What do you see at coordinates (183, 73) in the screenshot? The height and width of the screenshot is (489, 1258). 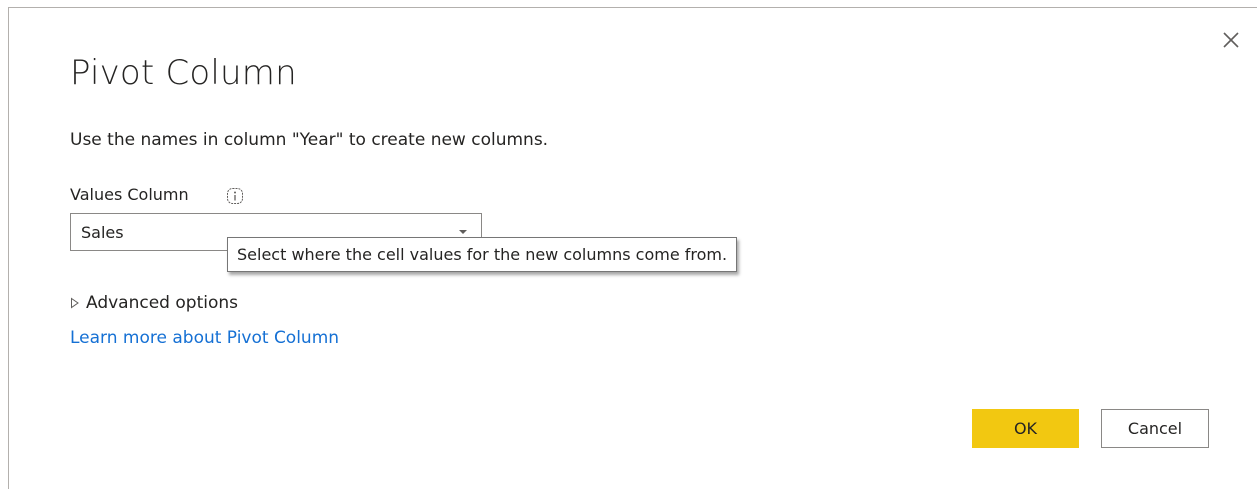 I see `dialog-title: Pivot Column` at bounding box center [183, 73].